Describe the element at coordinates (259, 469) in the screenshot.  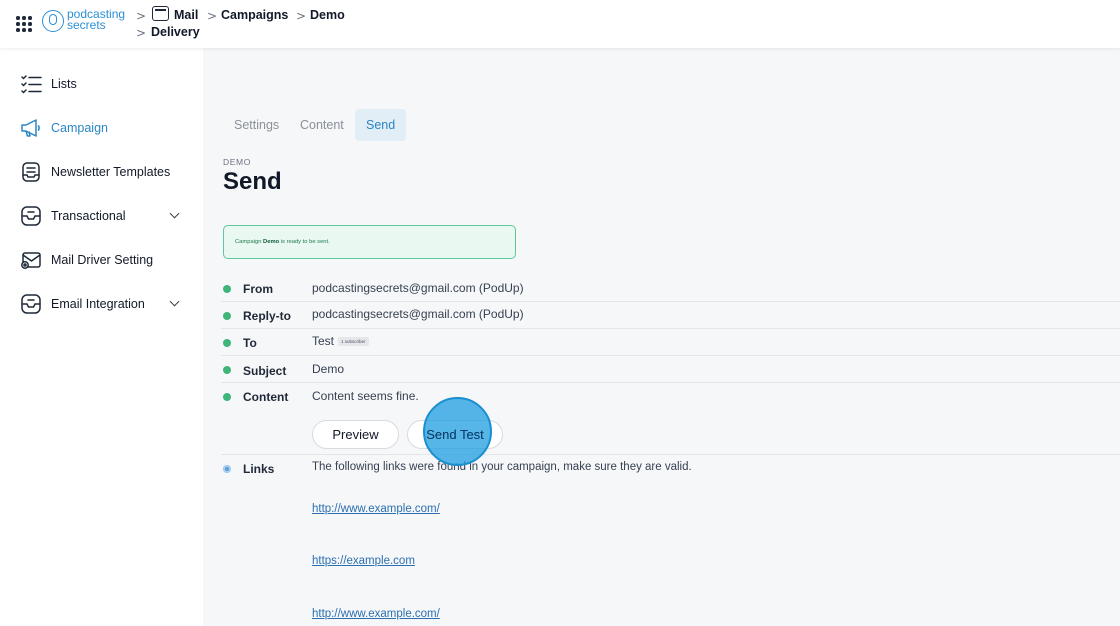
I see `links-label: Links` at that location.